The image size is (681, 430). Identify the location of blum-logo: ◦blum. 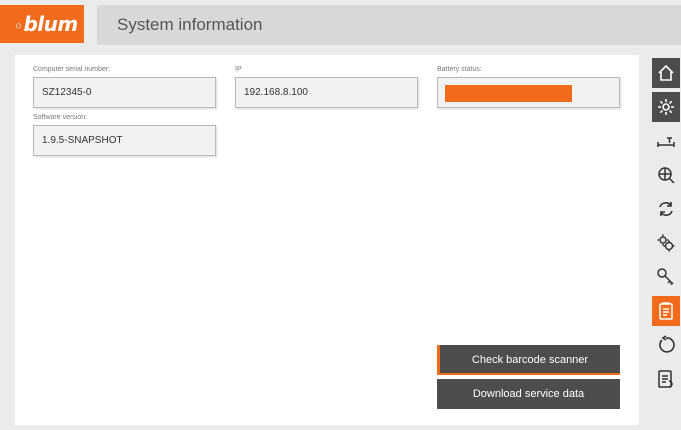
(42, 24).